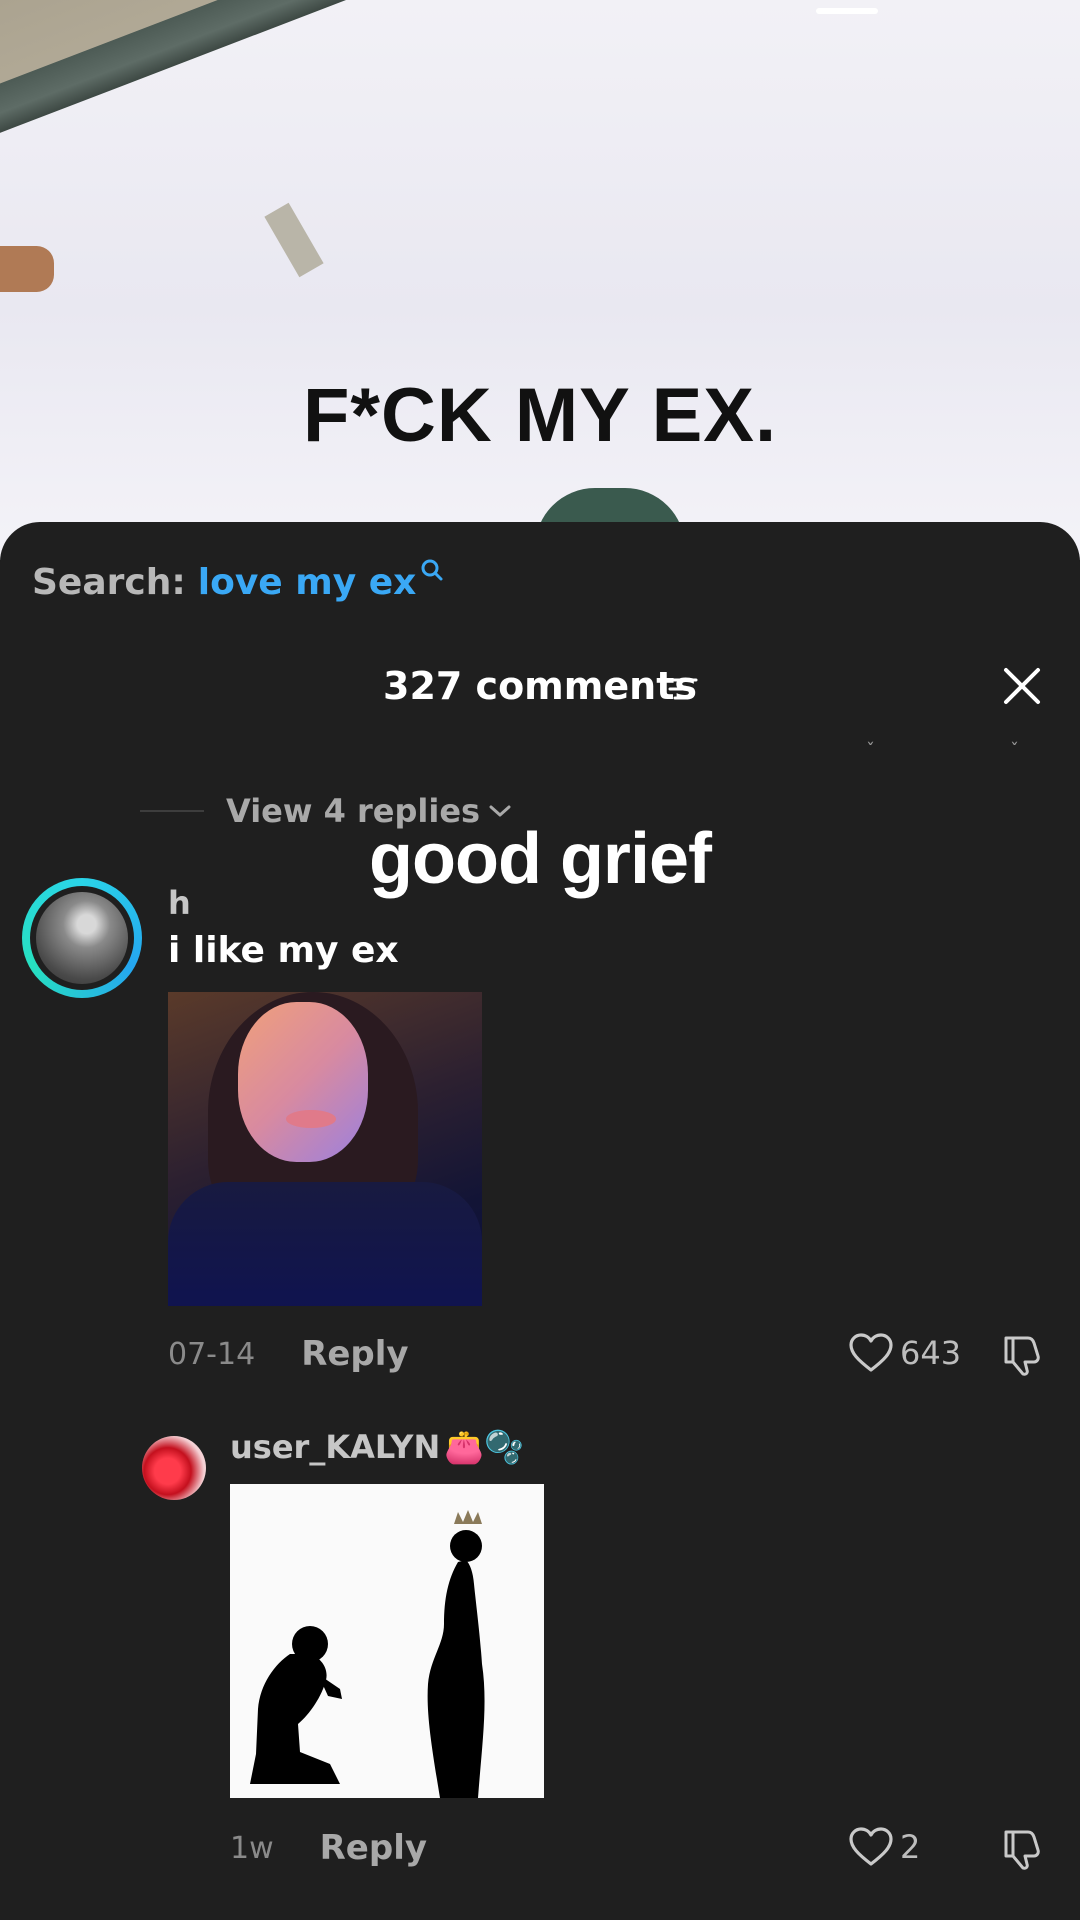  I want to click on comment-meta: 07-14 Reply, so click(288, 1354).